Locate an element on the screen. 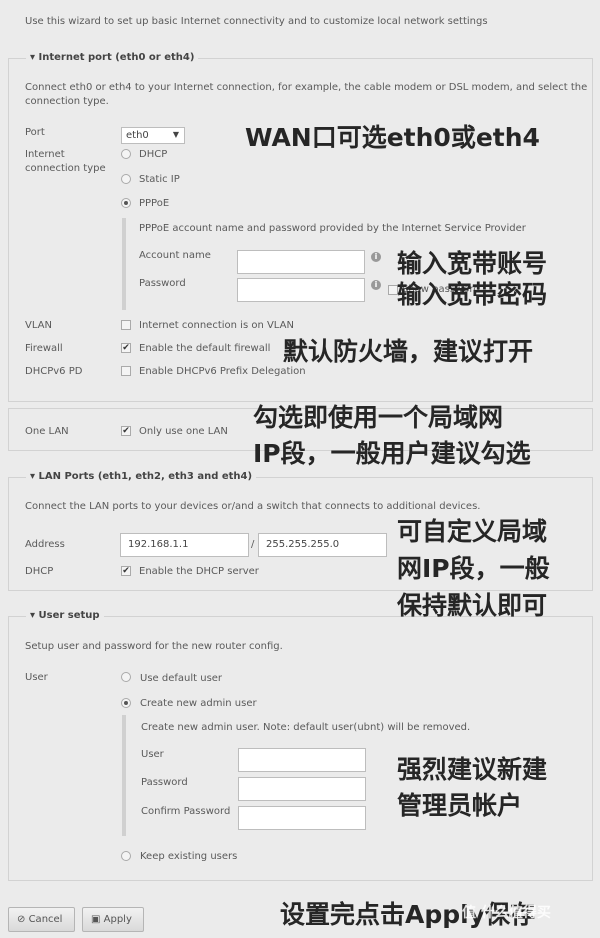 The image size is (600, 938). firewall-label: Firewall is located at coordinates (44, 348).